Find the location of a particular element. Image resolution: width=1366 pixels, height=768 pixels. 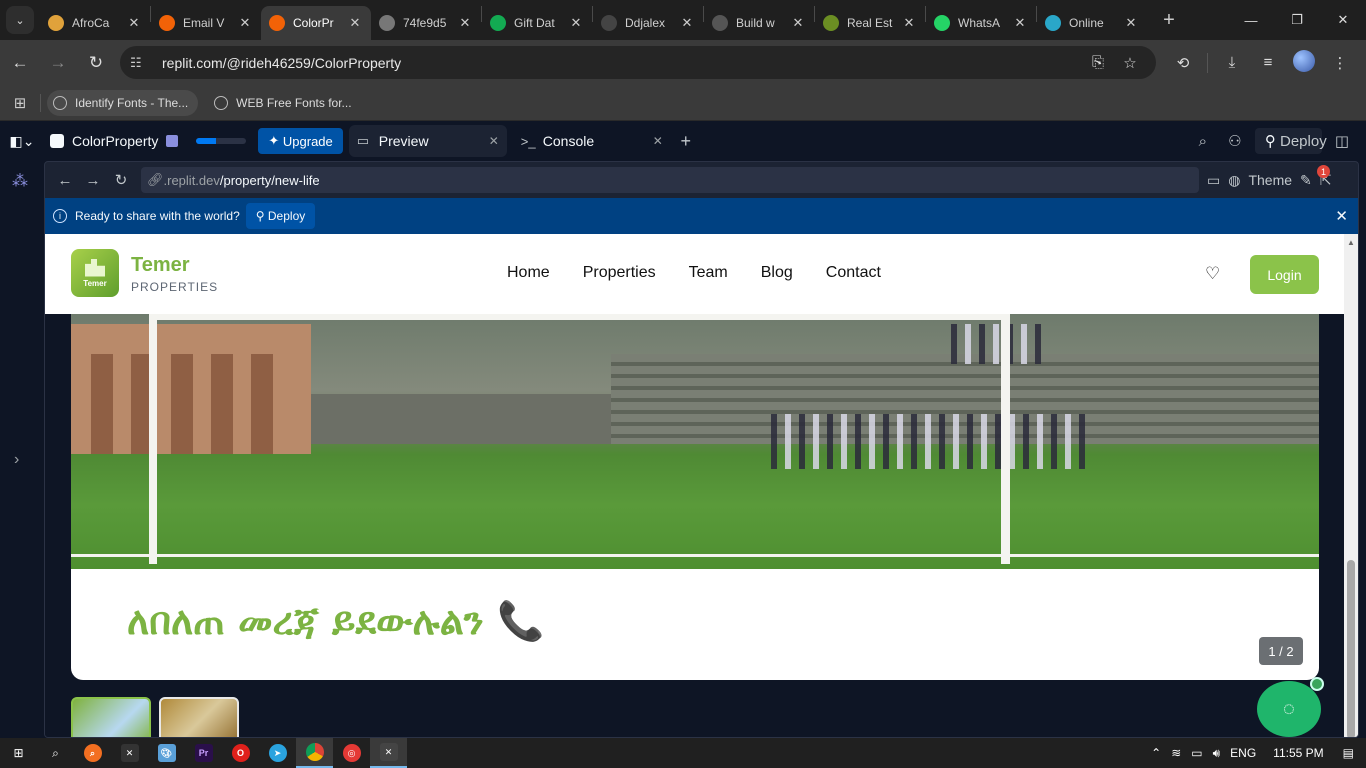

new-tab-button: + is located at coordinates (1169, 20).